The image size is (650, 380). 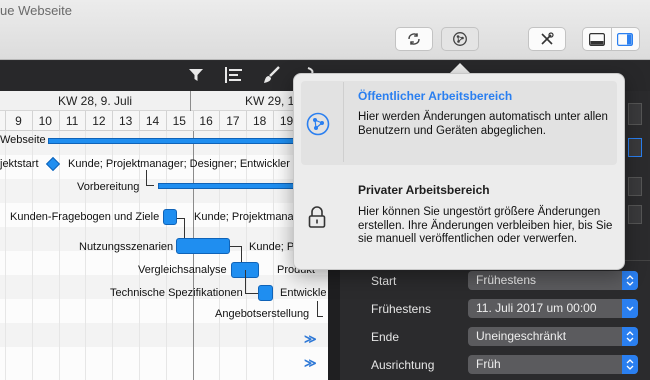 I want to click on milestone-label: jektstart, so click(x=19, y=164).